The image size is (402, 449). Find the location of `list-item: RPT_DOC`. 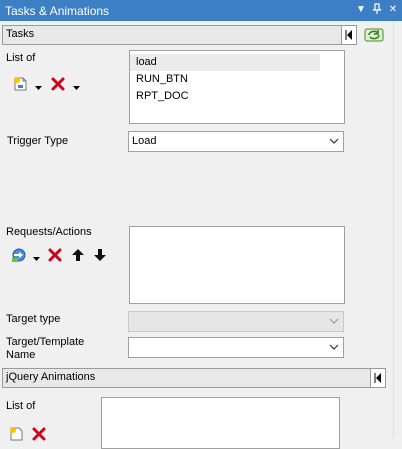

list-item: RPT_DOC is located at coordinates (237, 96).